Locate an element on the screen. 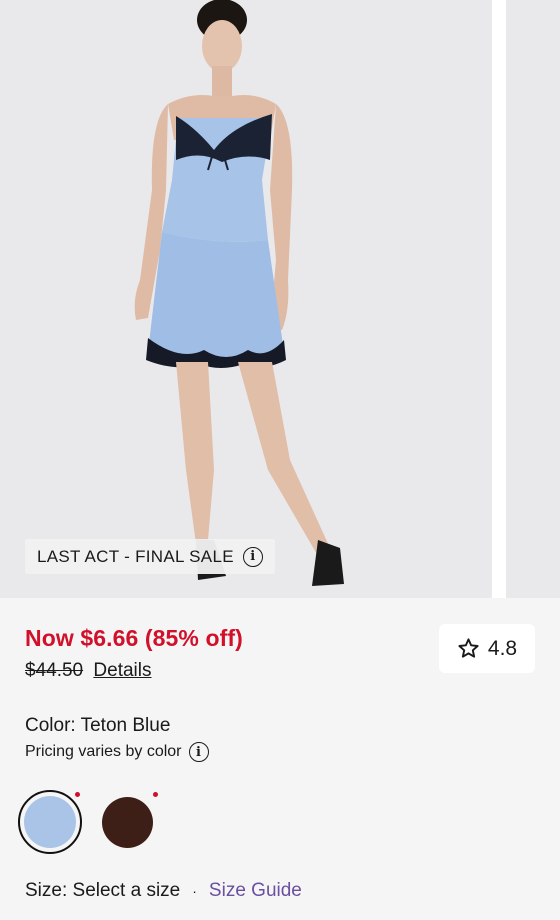 The image size is (560, 920). size-guide-link: Size Guide is located at coordinates (255, 891).